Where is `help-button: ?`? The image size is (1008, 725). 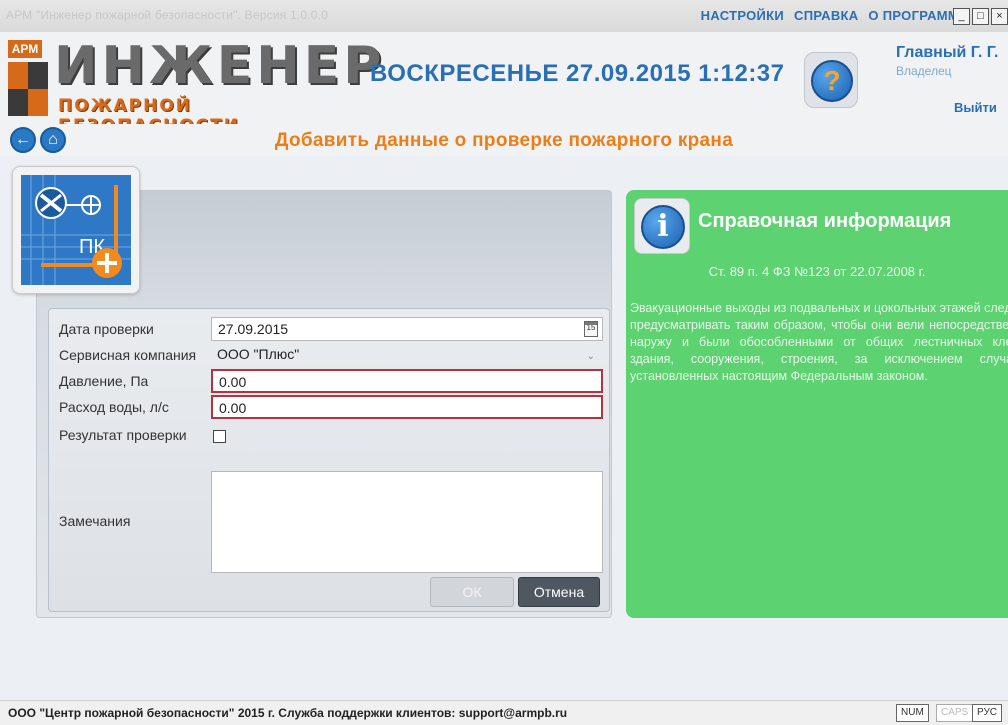 help-button: ? is located at coordinates (831, 80).